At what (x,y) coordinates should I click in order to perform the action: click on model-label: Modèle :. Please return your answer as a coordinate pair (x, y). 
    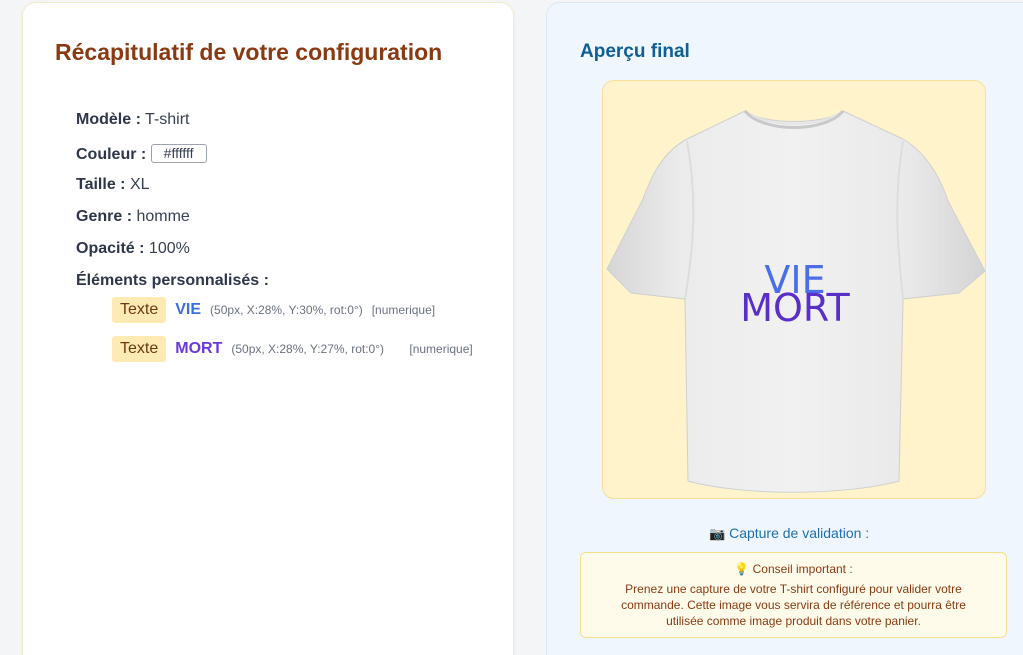
    Looking at the image, I should click on (108, 119).